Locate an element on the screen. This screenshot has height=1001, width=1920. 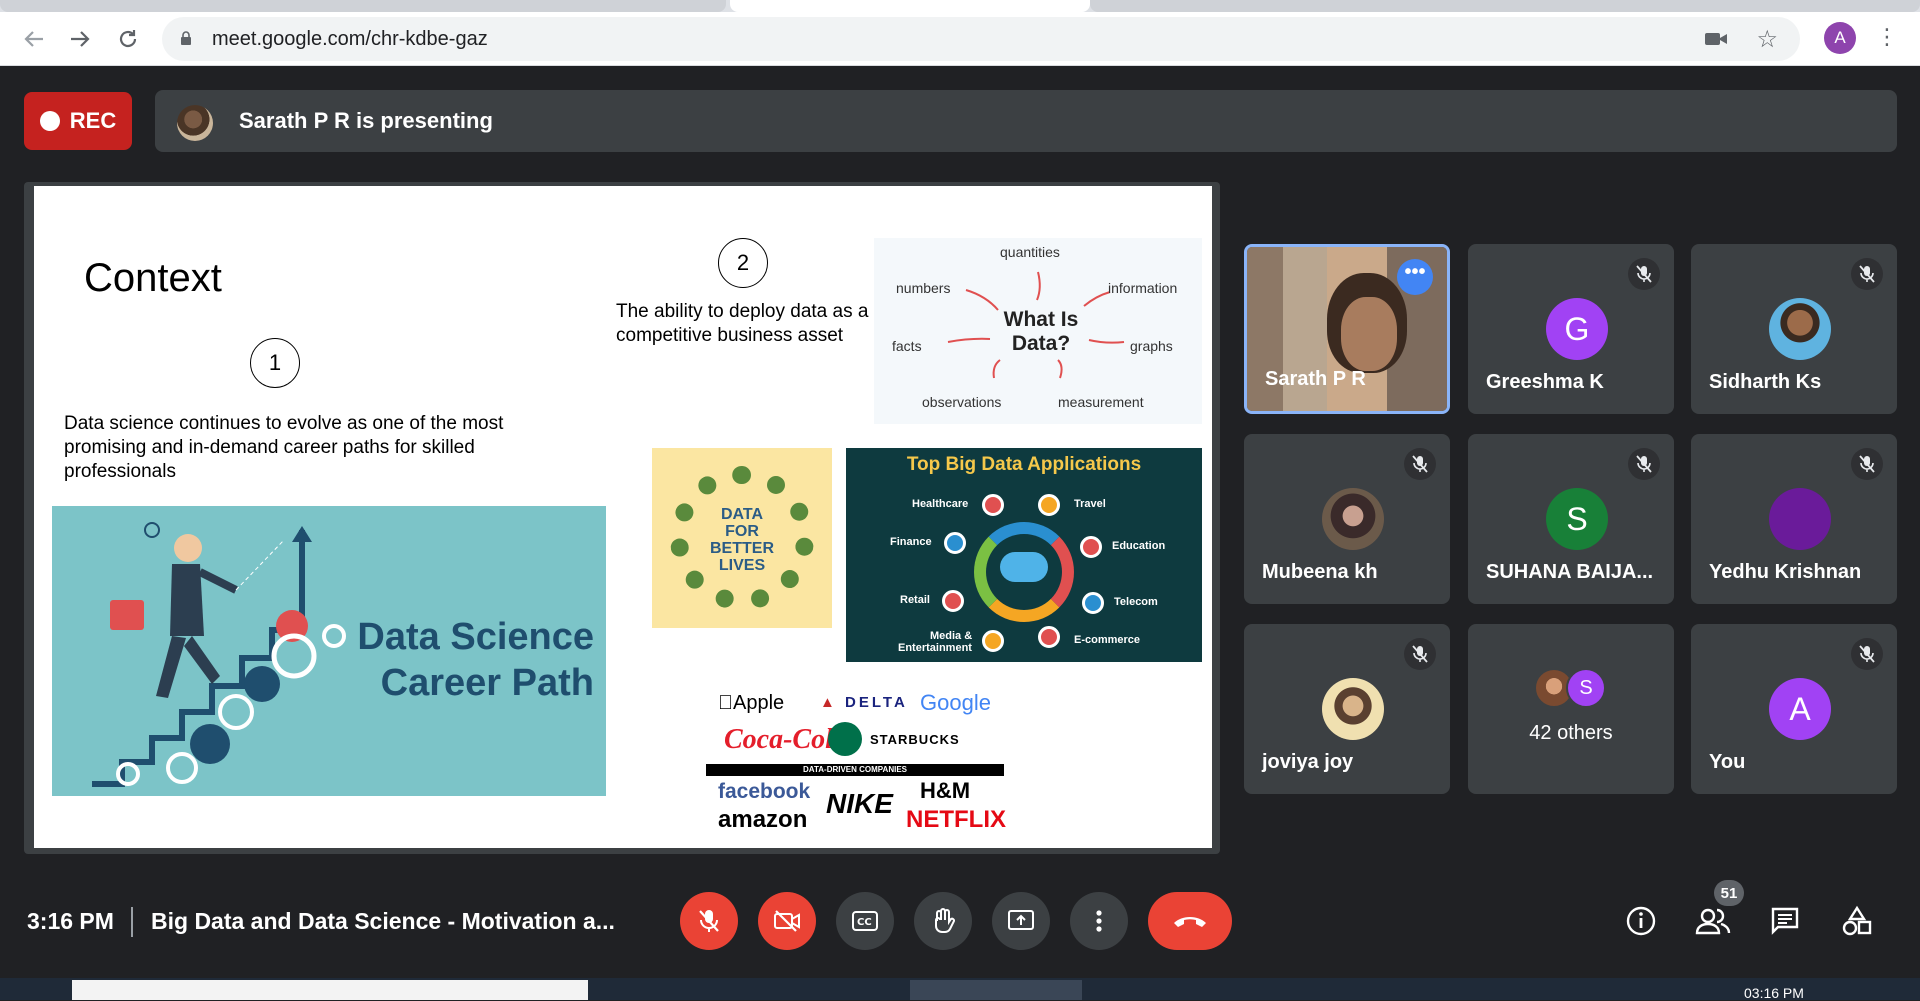
raise-hand-button is located at coordinates (943, 921).